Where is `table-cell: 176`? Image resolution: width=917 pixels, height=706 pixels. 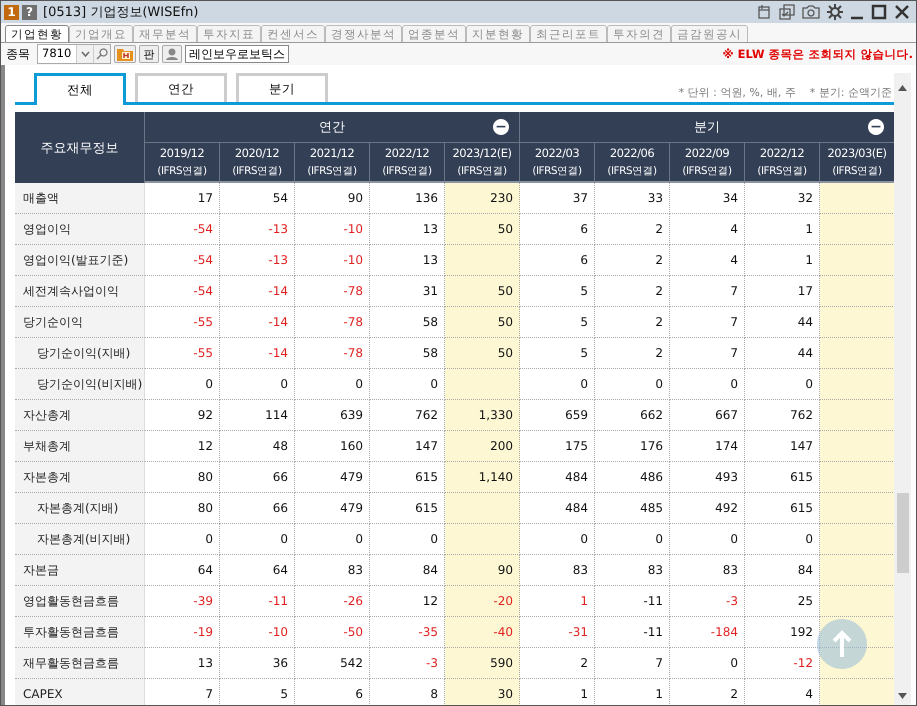
table-cell: 176 is located at coordinates (632, 446).